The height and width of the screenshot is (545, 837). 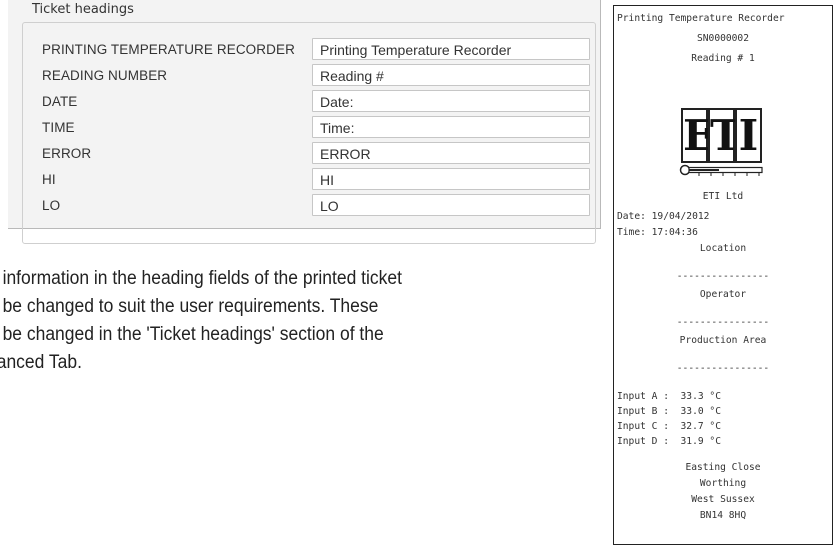 I want to click on ticket-operator: Operator, so click(x=723, y=294).